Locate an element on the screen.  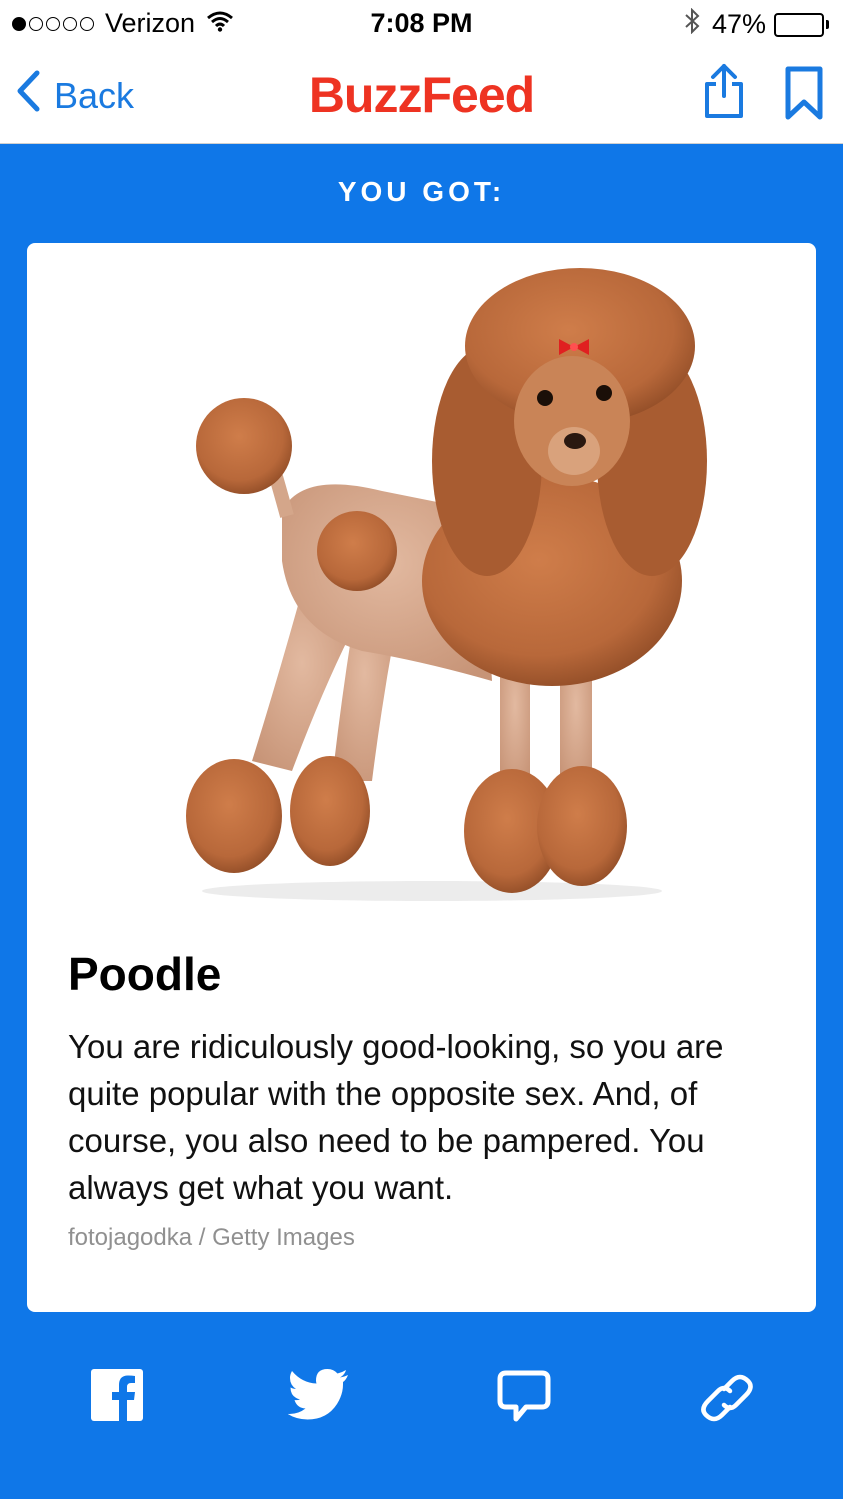
comment-button is located at coordinates (524, 1399).